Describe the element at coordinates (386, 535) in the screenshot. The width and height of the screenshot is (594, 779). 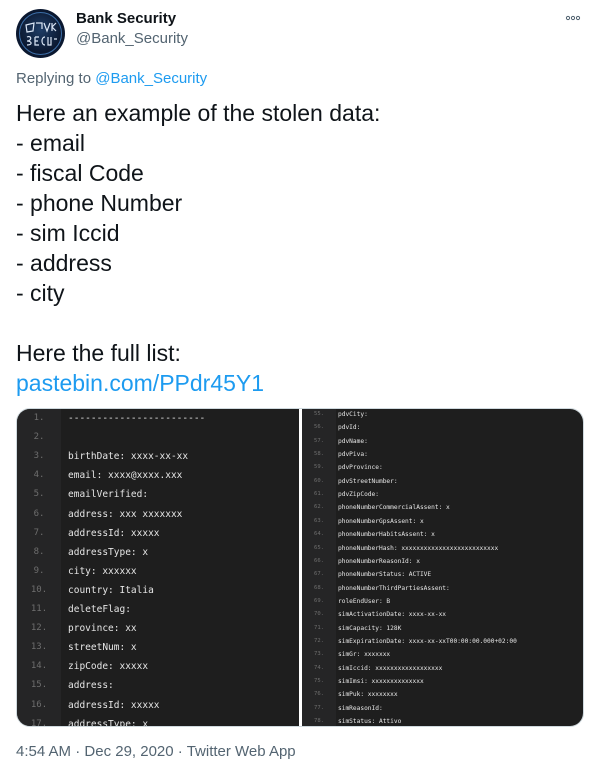
I see `code-text: phoneNumberHabitsAssent: x` at that location.